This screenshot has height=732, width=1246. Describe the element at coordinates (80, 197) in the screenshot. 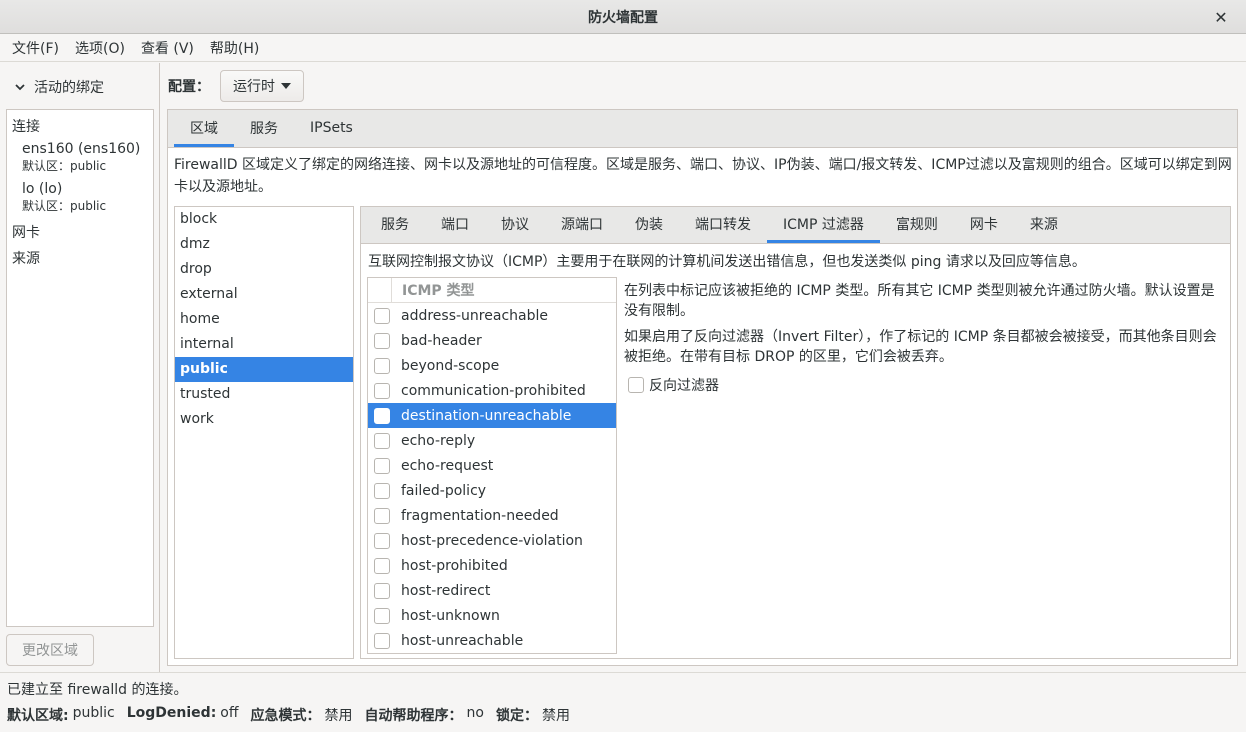

I see `connection-item: lo (lo) 默认区：public` at that location.